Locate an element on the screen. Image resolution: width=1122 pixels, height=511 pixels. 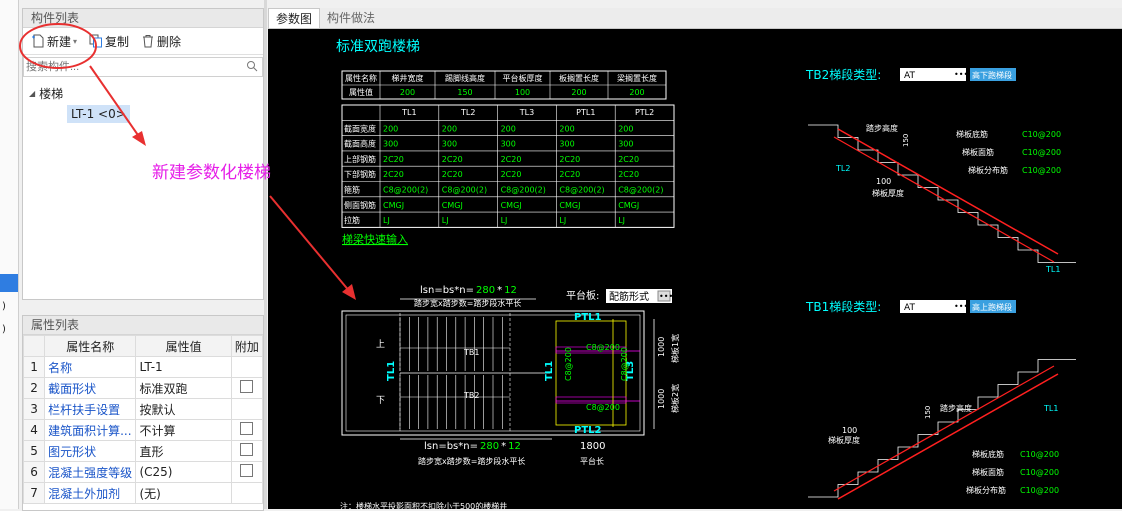
component-search is located at coordinates (143, 67).